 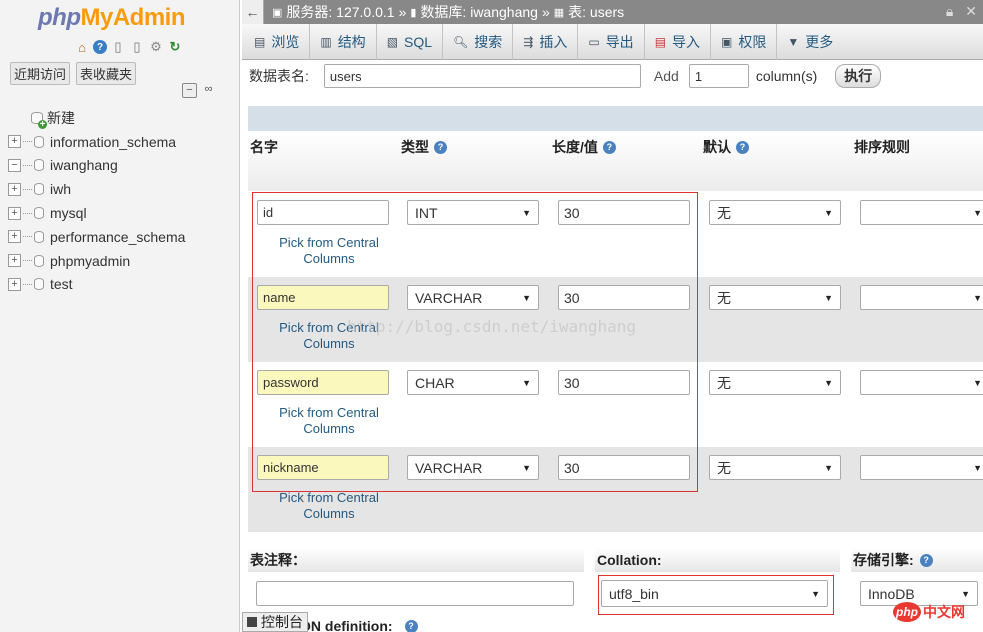 What do you see at coordinates (660, 42) in the screenshot?
I see `import-icon: ▤` at bounding box center [660, 42].